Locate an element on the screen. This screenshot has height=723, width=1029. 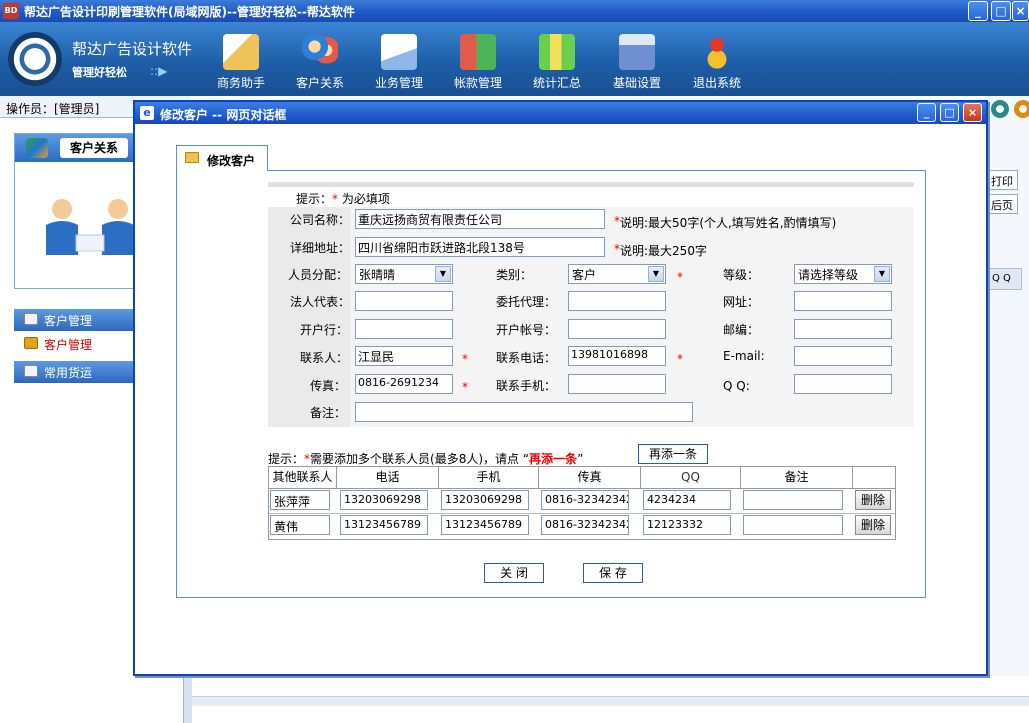
dialog-minimize-button: _ is located at coordinates (926, 112).